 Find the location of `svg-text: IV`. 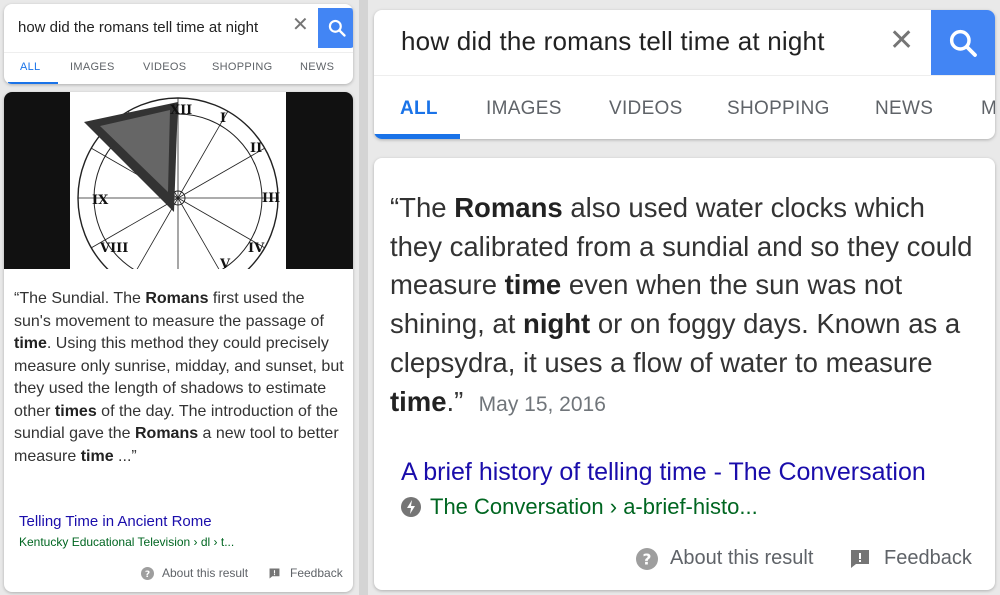

svg-text: IV is located at coordinates (256, 248).